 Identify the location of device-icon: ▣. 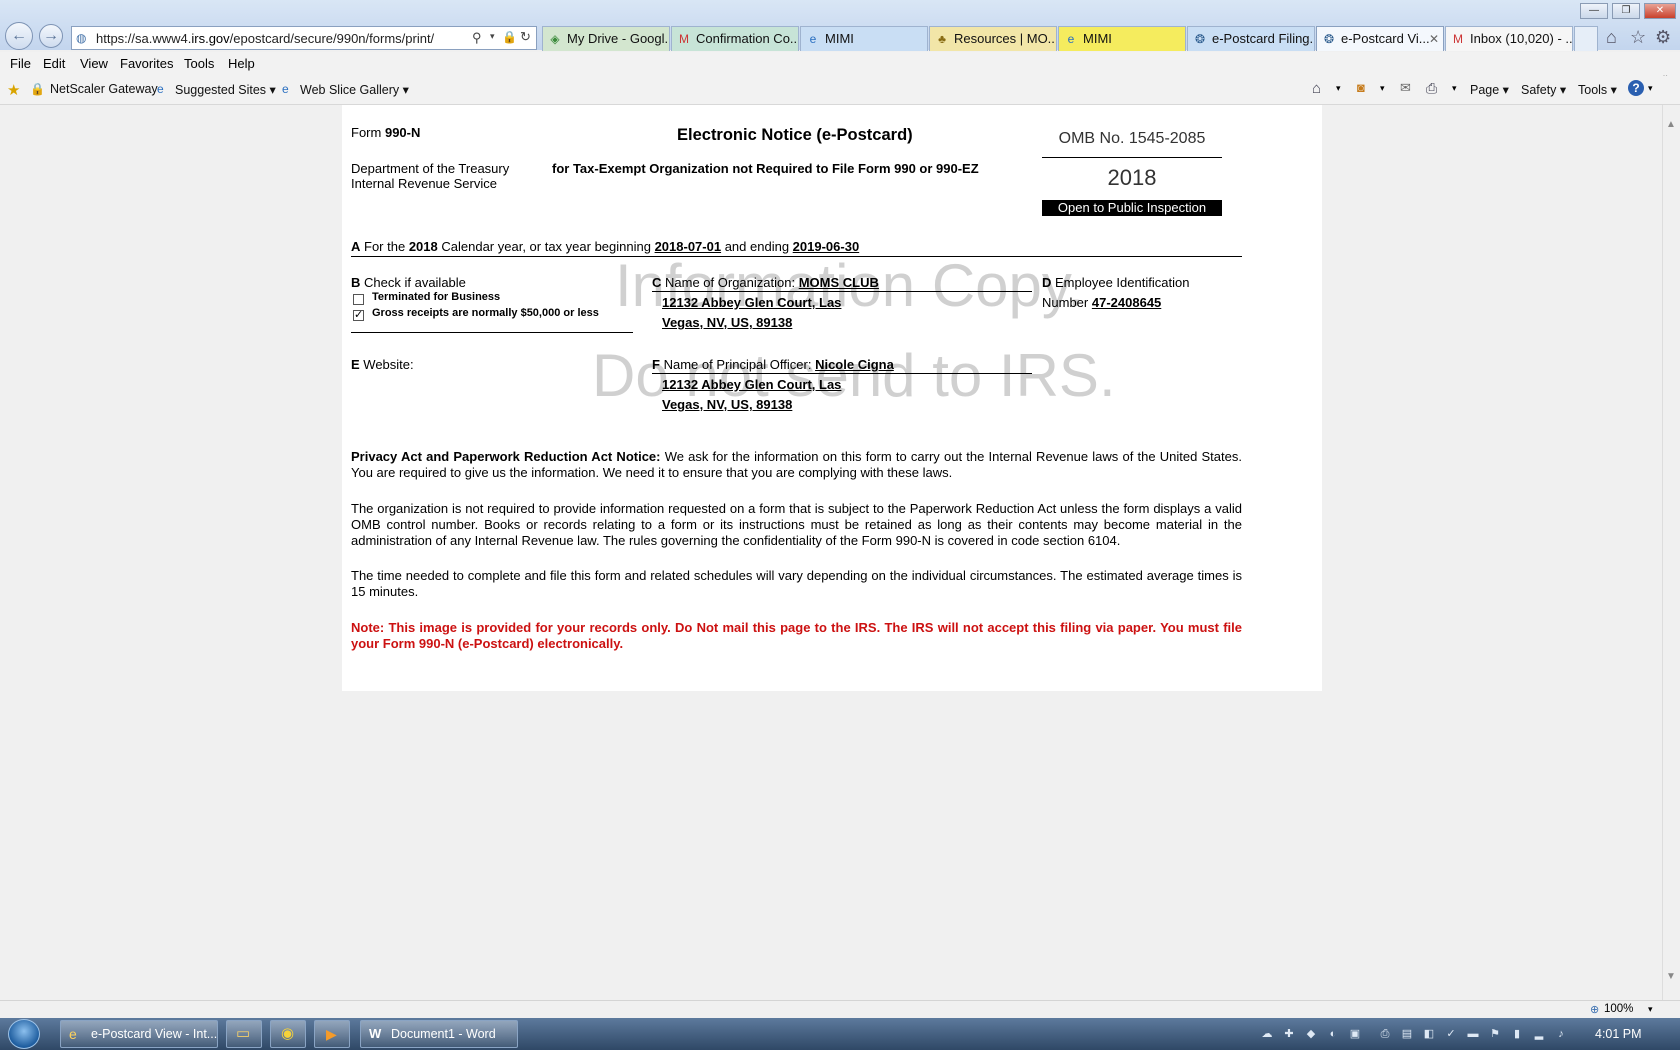
(1355, 1034).